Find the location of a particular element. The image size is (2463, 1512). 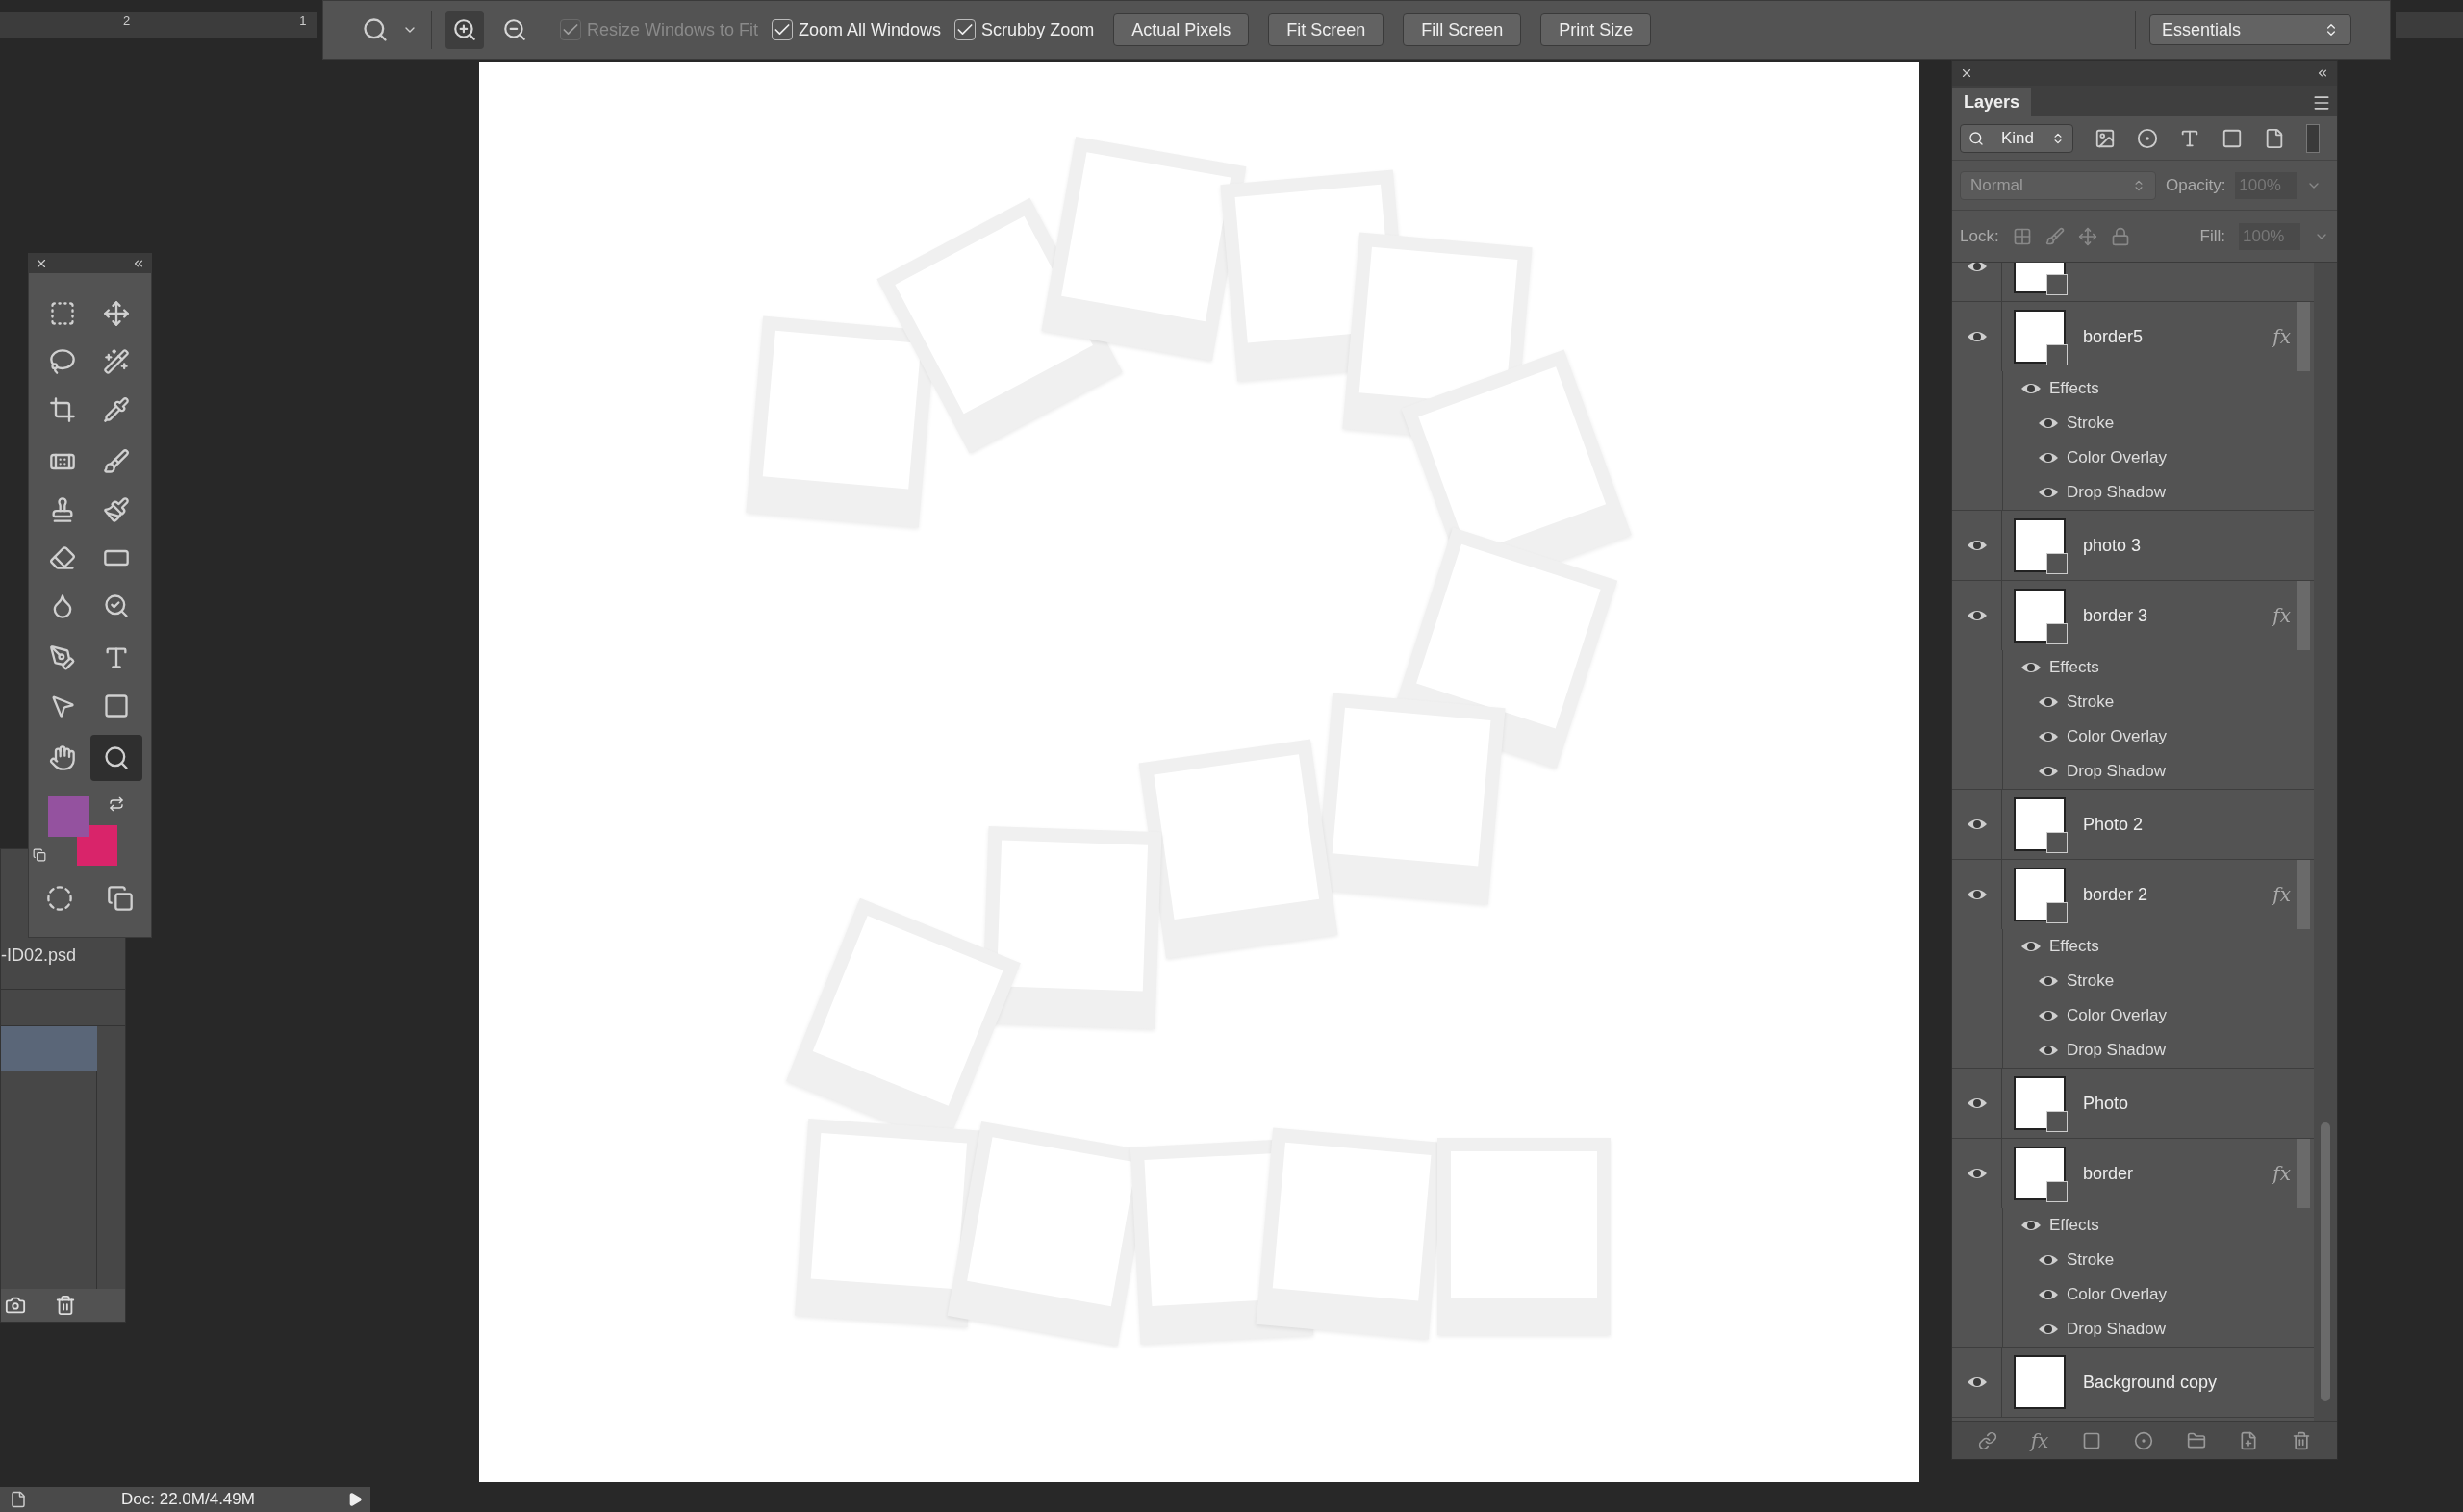

add-style-button: fx is located at coordinates (2040, 1440).